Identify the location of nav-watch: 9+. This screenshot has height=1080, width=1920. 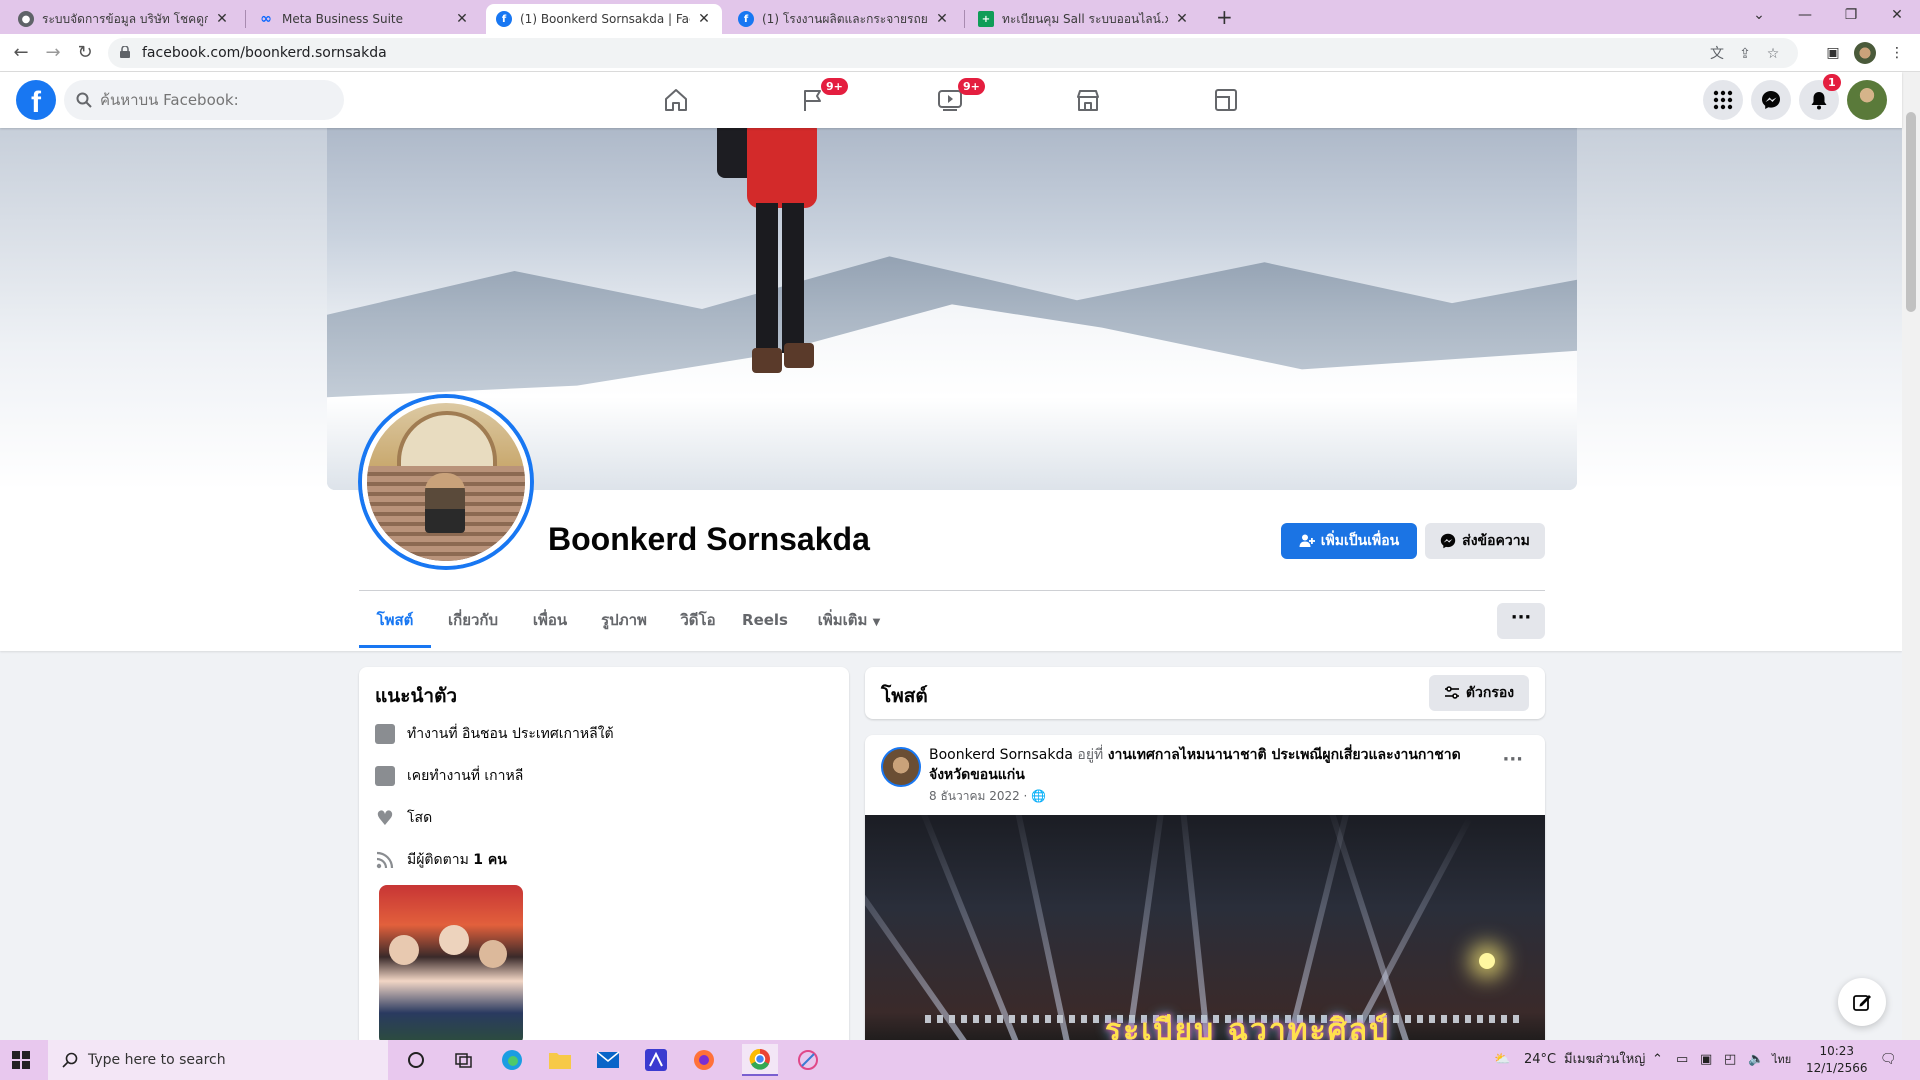
(950, 100).